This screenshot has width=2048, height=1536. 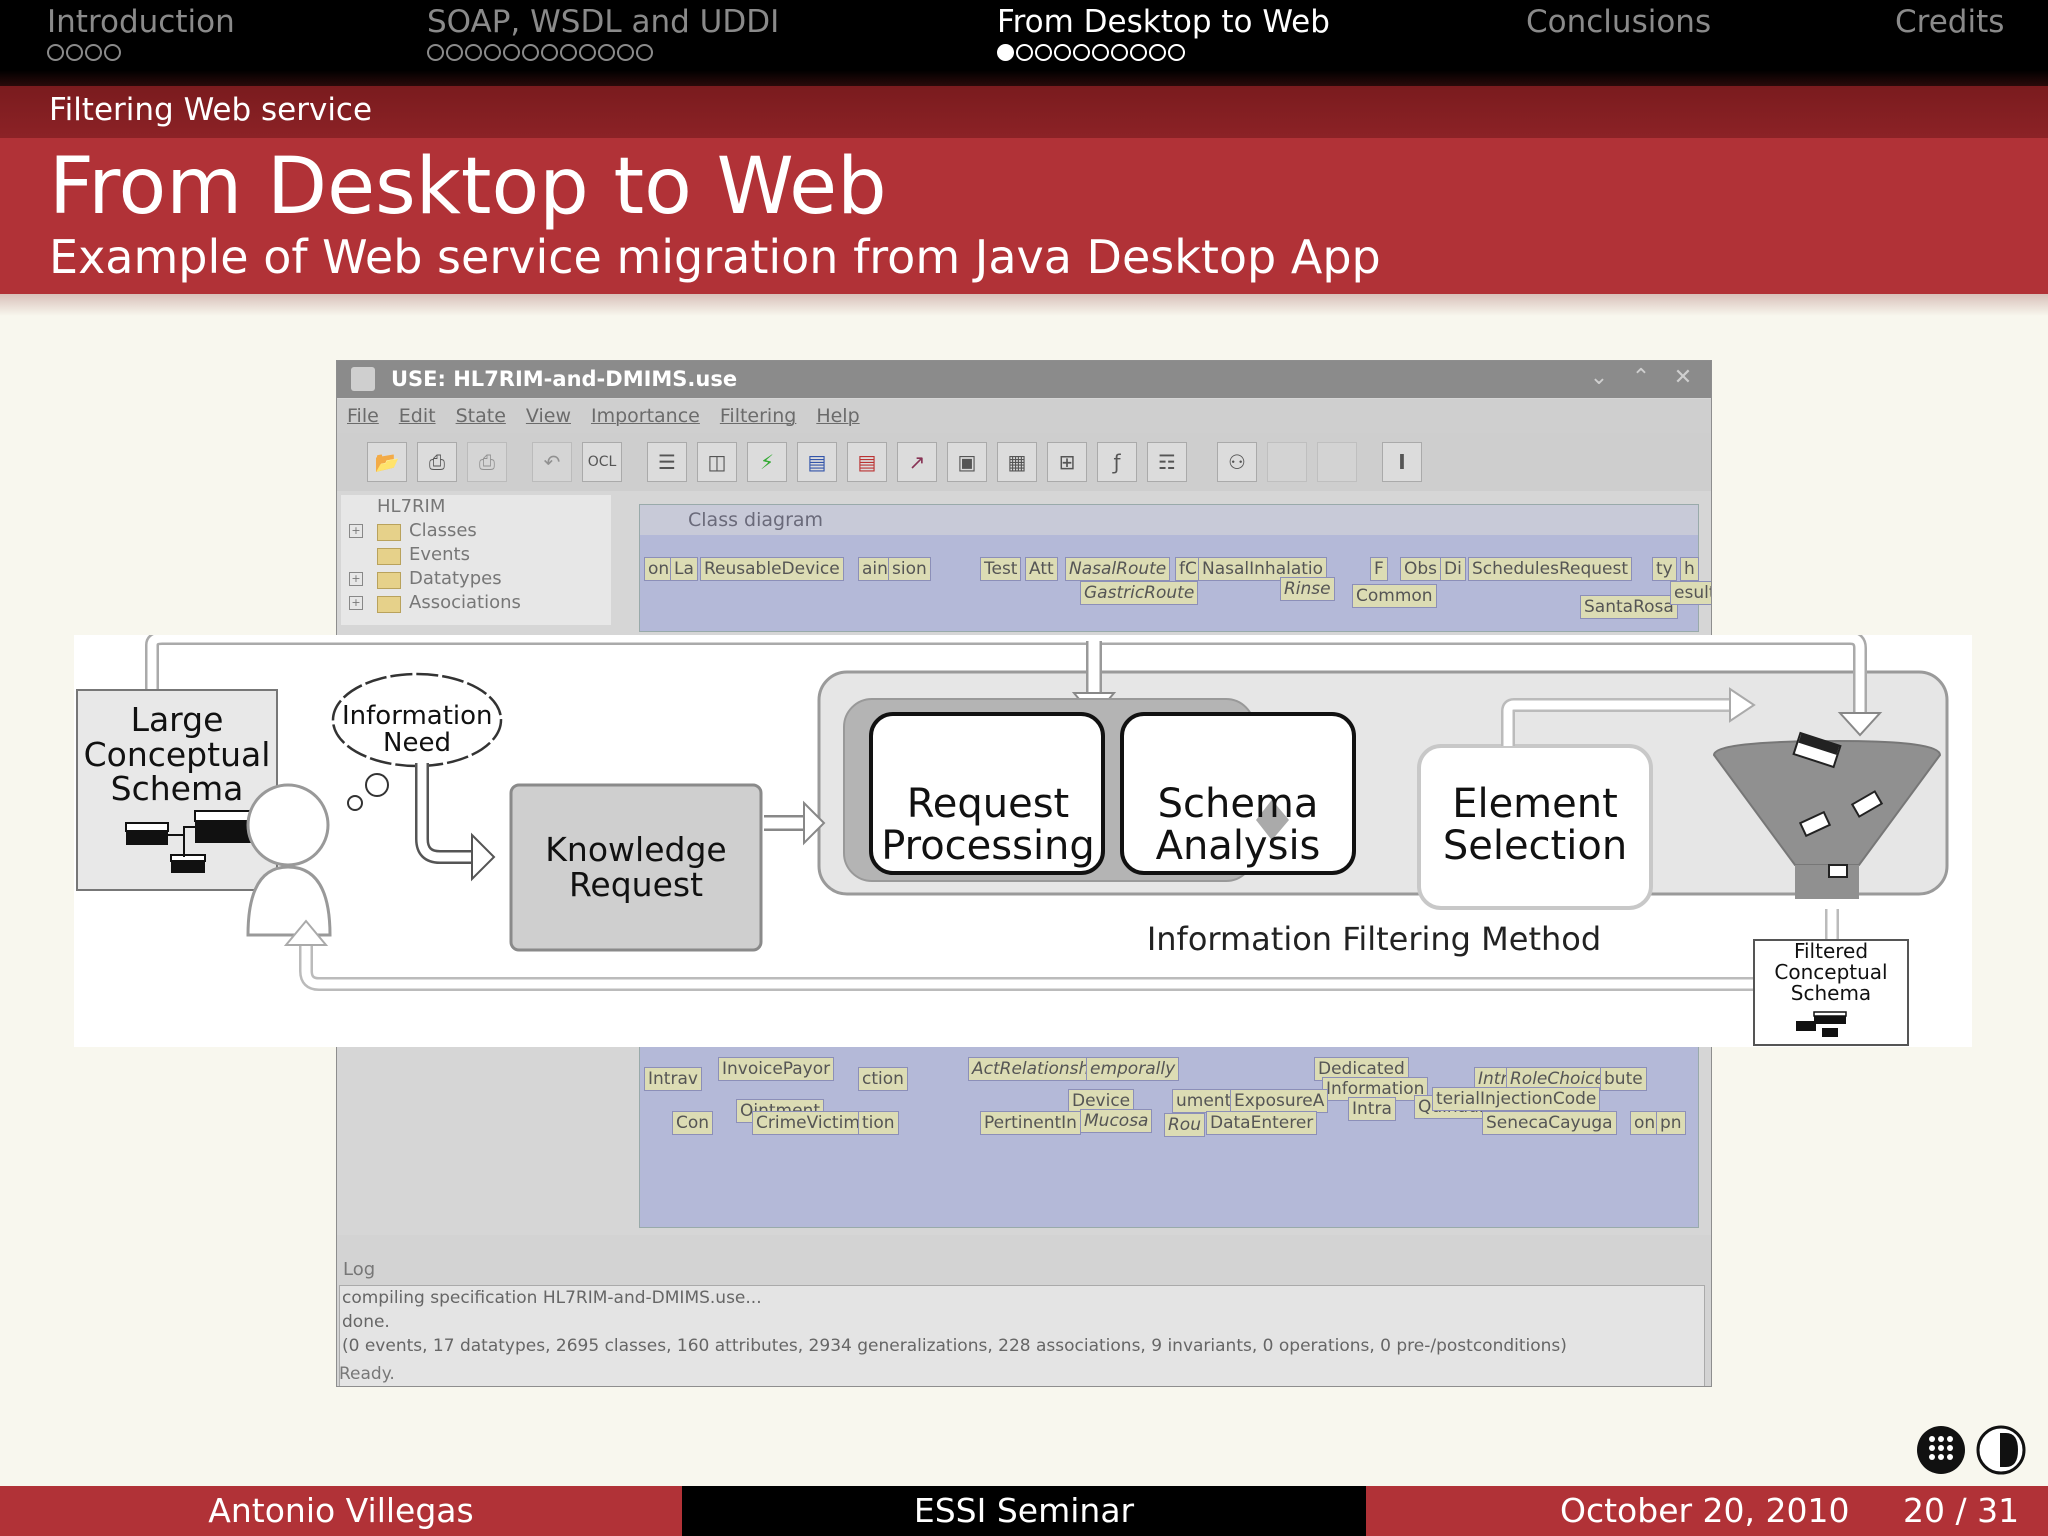 I want to click on nav-section-conclusions: Conclusions, so click(x=1618, y=22).